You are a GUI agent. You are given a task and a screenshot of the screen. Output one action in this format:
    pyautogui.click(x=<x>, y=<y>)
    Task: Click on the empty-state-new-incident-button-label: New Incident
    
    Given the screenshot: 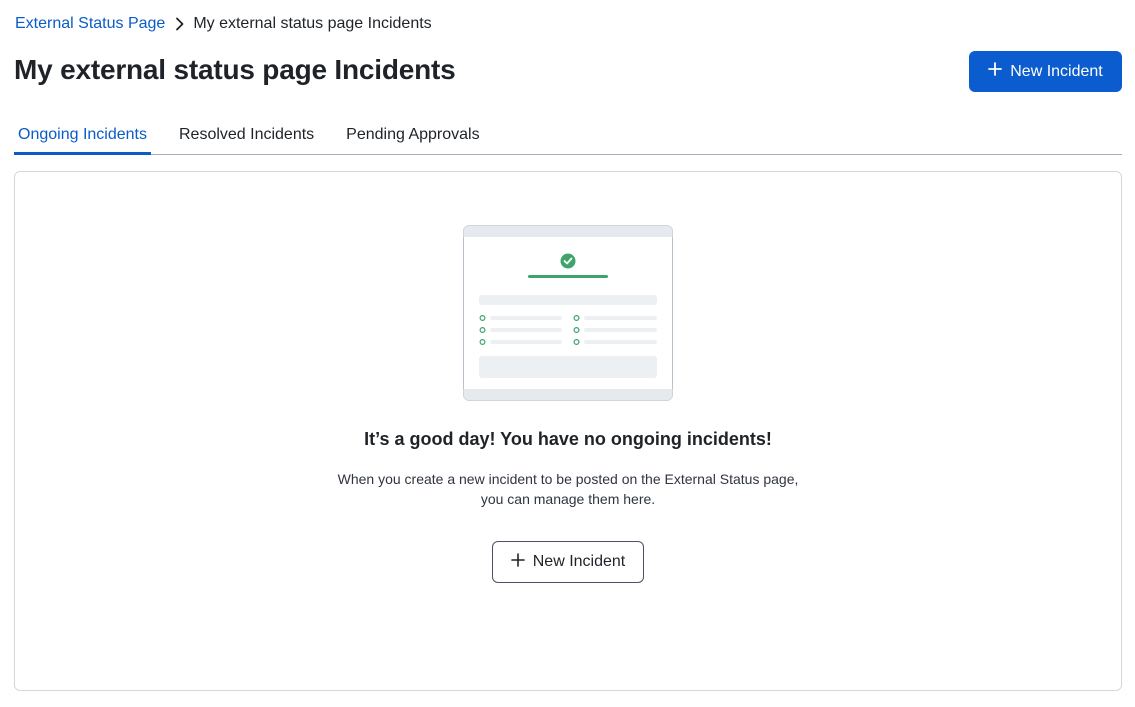 What is the action you would take?
    pyautogui.click(x=579, y=561)
    